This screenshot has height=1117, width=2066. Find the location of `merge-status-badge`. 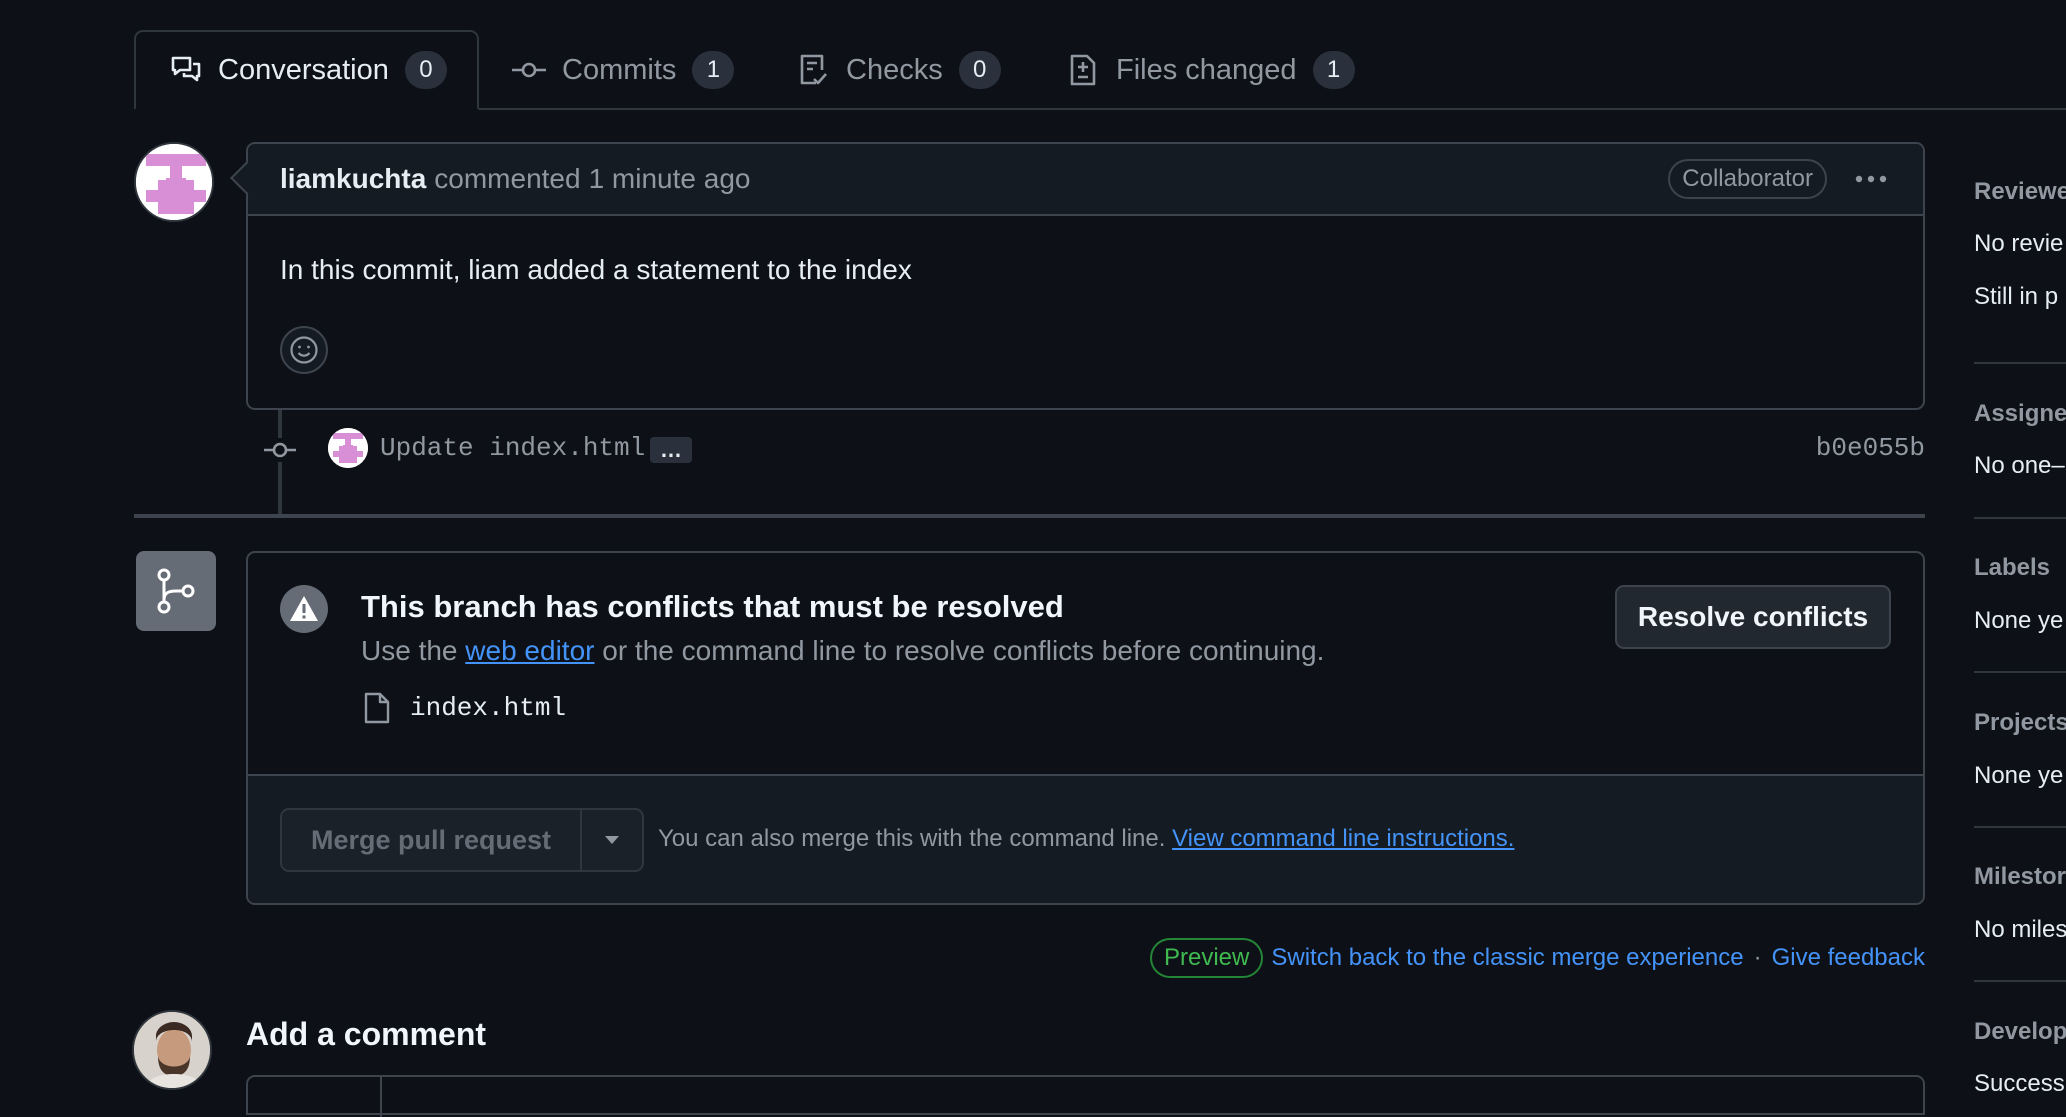

merge-status-badge is located at coordinates (176, 591).